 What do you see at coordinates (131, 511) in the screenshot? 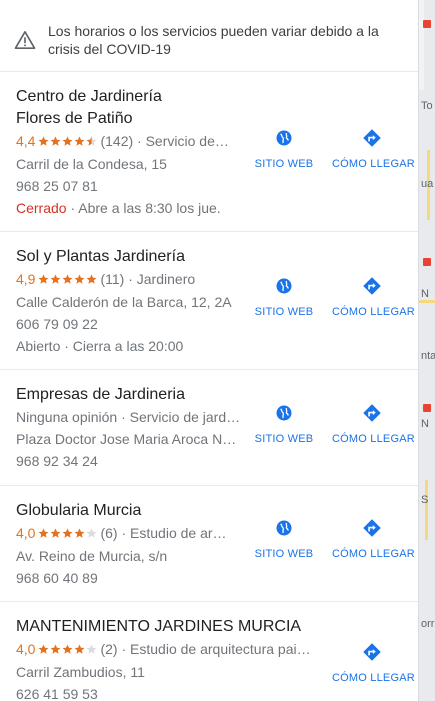
I see `place-name: Globularia Murcia` at bounding box center [131, 511].